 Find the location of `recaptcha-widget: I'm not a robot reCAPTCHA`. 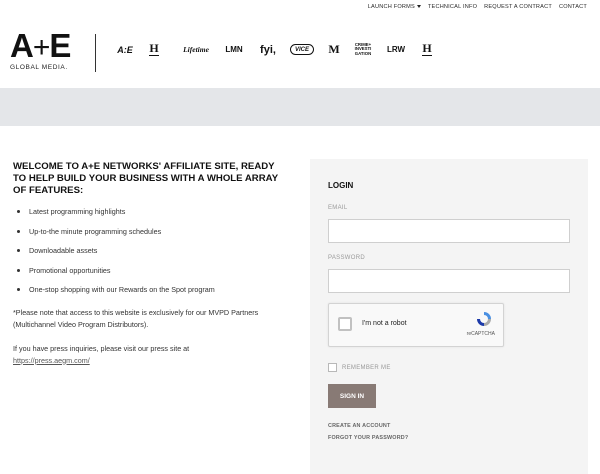

recaptcha-widget: I'm not a robot reCAPTCHA is located at coordinates (416, 325).